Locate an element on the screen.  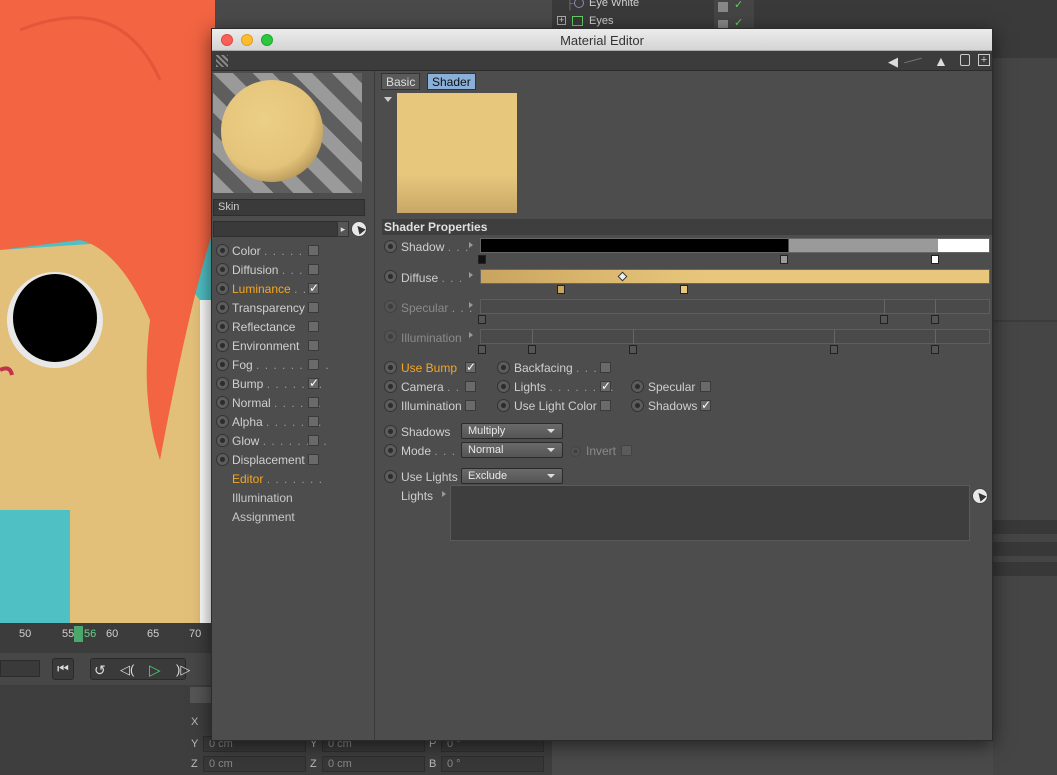
channel-glow: Glow . . . . . . . . is located at coordinates (289, 441).